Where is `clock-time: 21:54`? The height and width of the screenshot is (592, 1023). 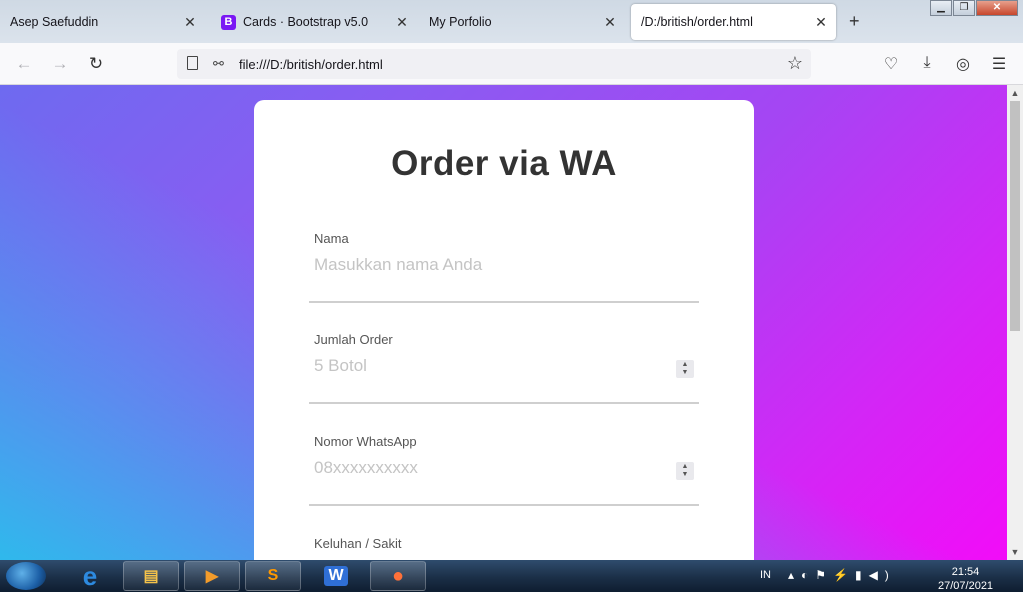
clock-time: 21:54 is located at coordinates (965, 572).